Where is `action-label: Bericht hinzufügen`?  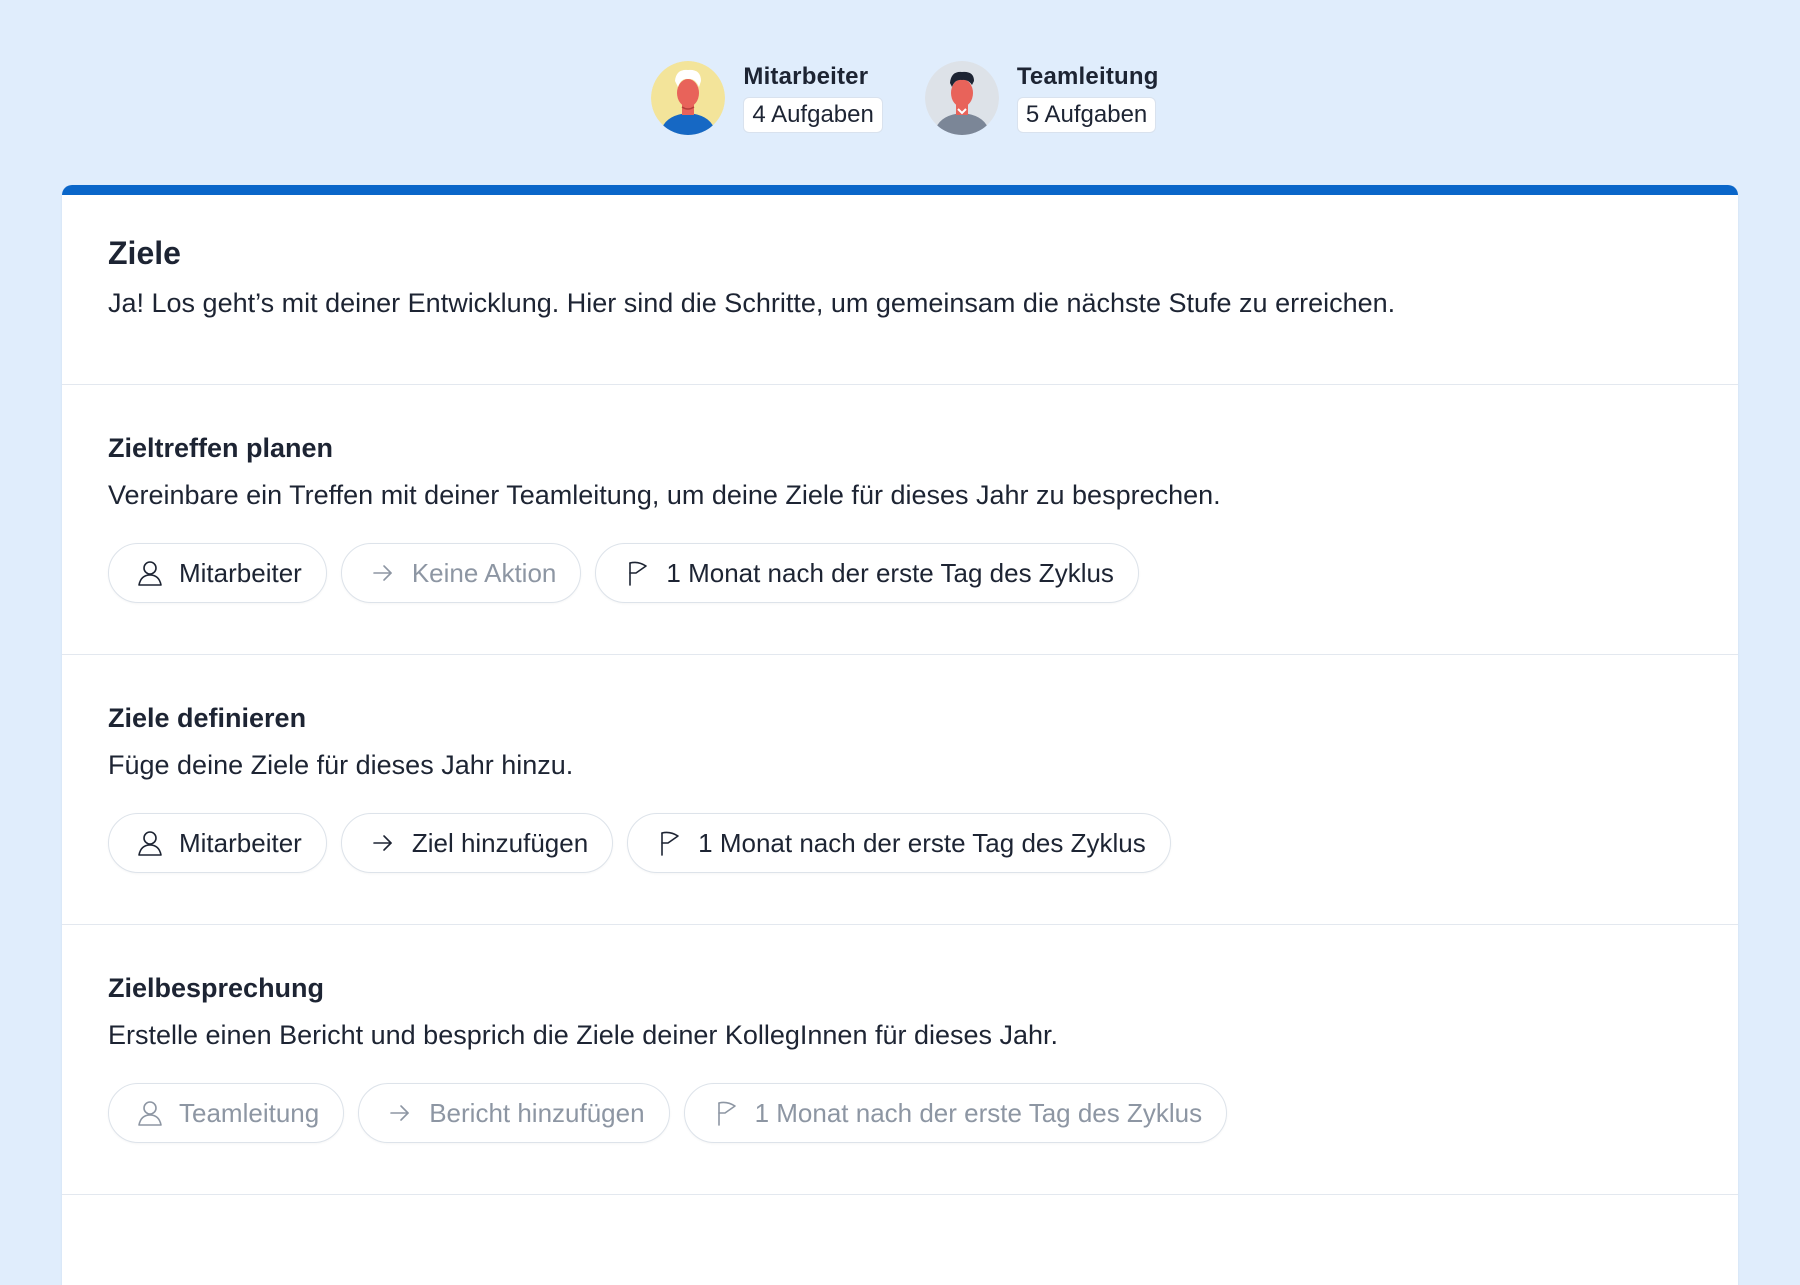 action-label: Bericht hinzufügen is located at coordinates (537, 1112).